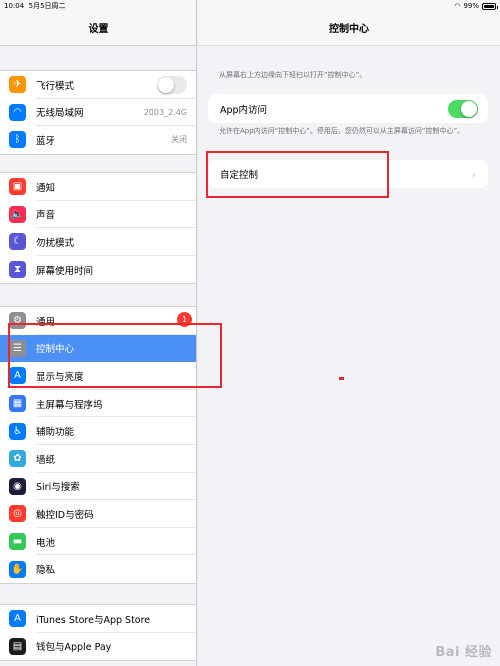 The image size is (500, 666). What do you see at coordinates (17, 140) in the screenshot?
I see `bluetooth-icon: ᛒ` at bounding box center [17, 140].